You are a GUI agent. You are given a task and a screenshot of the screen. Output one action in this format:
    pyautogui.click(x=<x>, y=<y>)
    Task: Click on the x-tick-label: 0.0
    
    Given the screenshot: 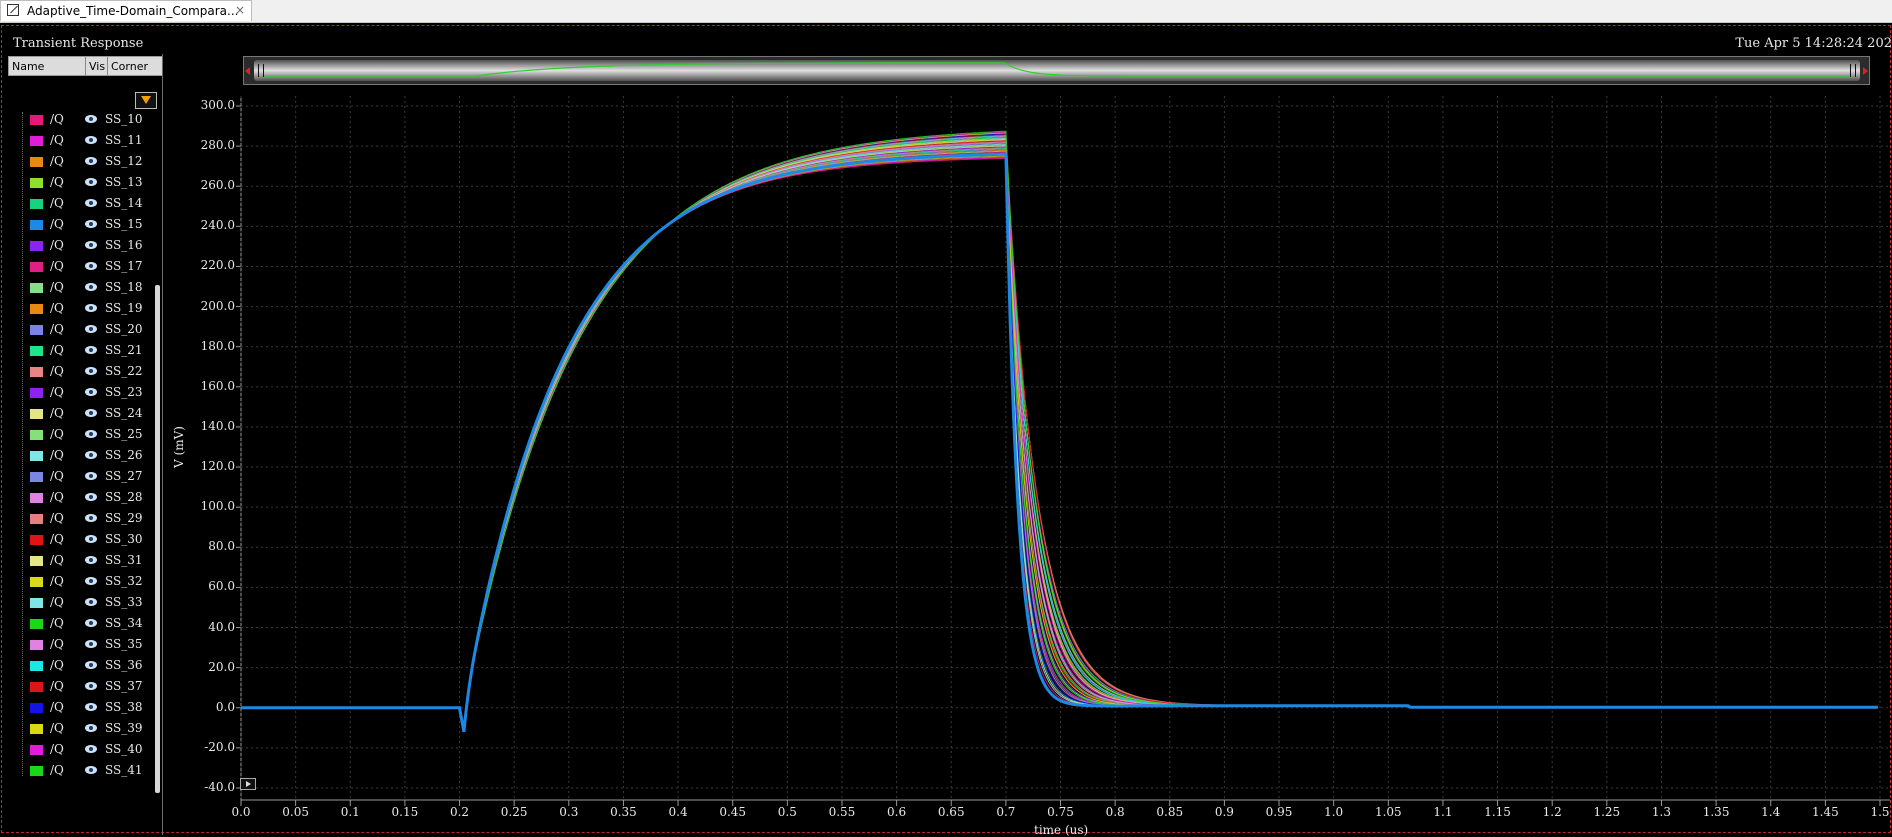 What is the action you would take?
    pyautogui.click(x=241, y=812)
    